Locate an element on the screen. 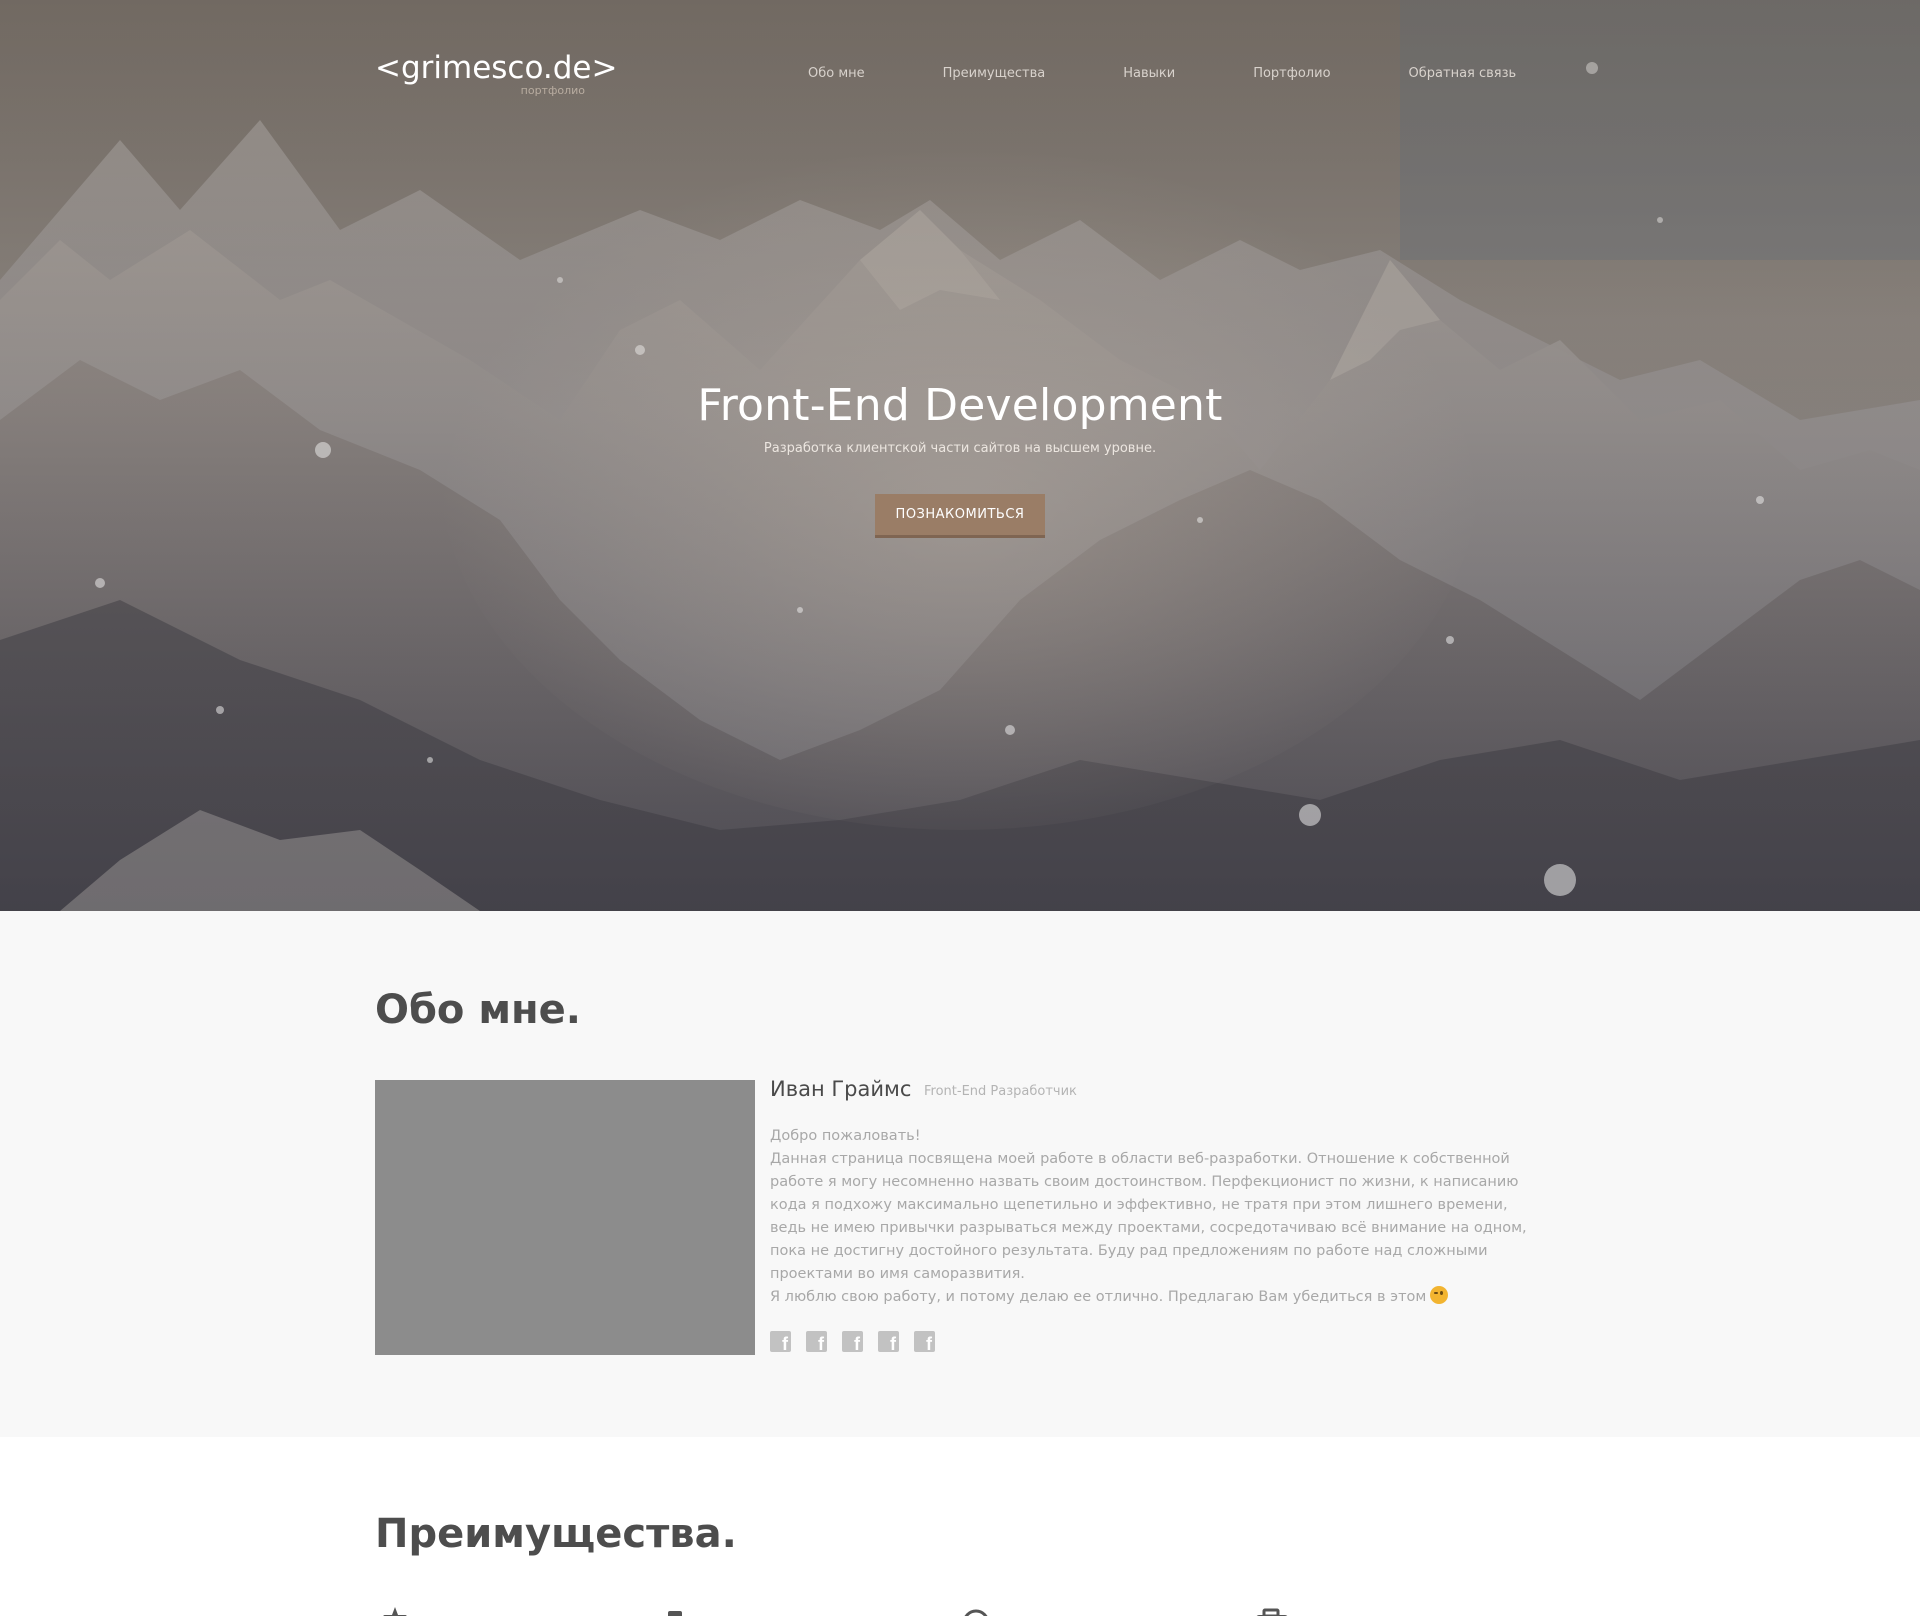 The width and height of the screenshot is (1920, 1616). logo-text: <grimesco.de> is located at coordinates (496, 68).